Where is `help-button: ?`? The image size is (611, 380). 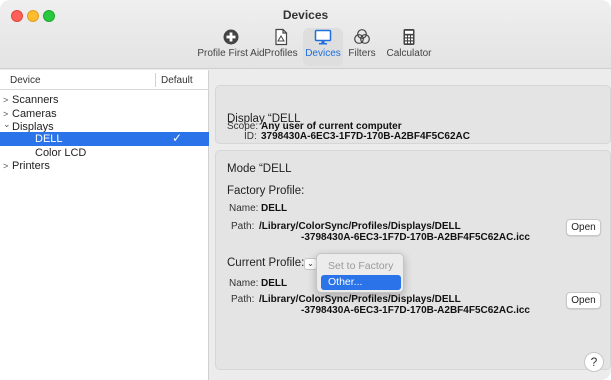 help-button: ? is located at coordinates (594, 362).